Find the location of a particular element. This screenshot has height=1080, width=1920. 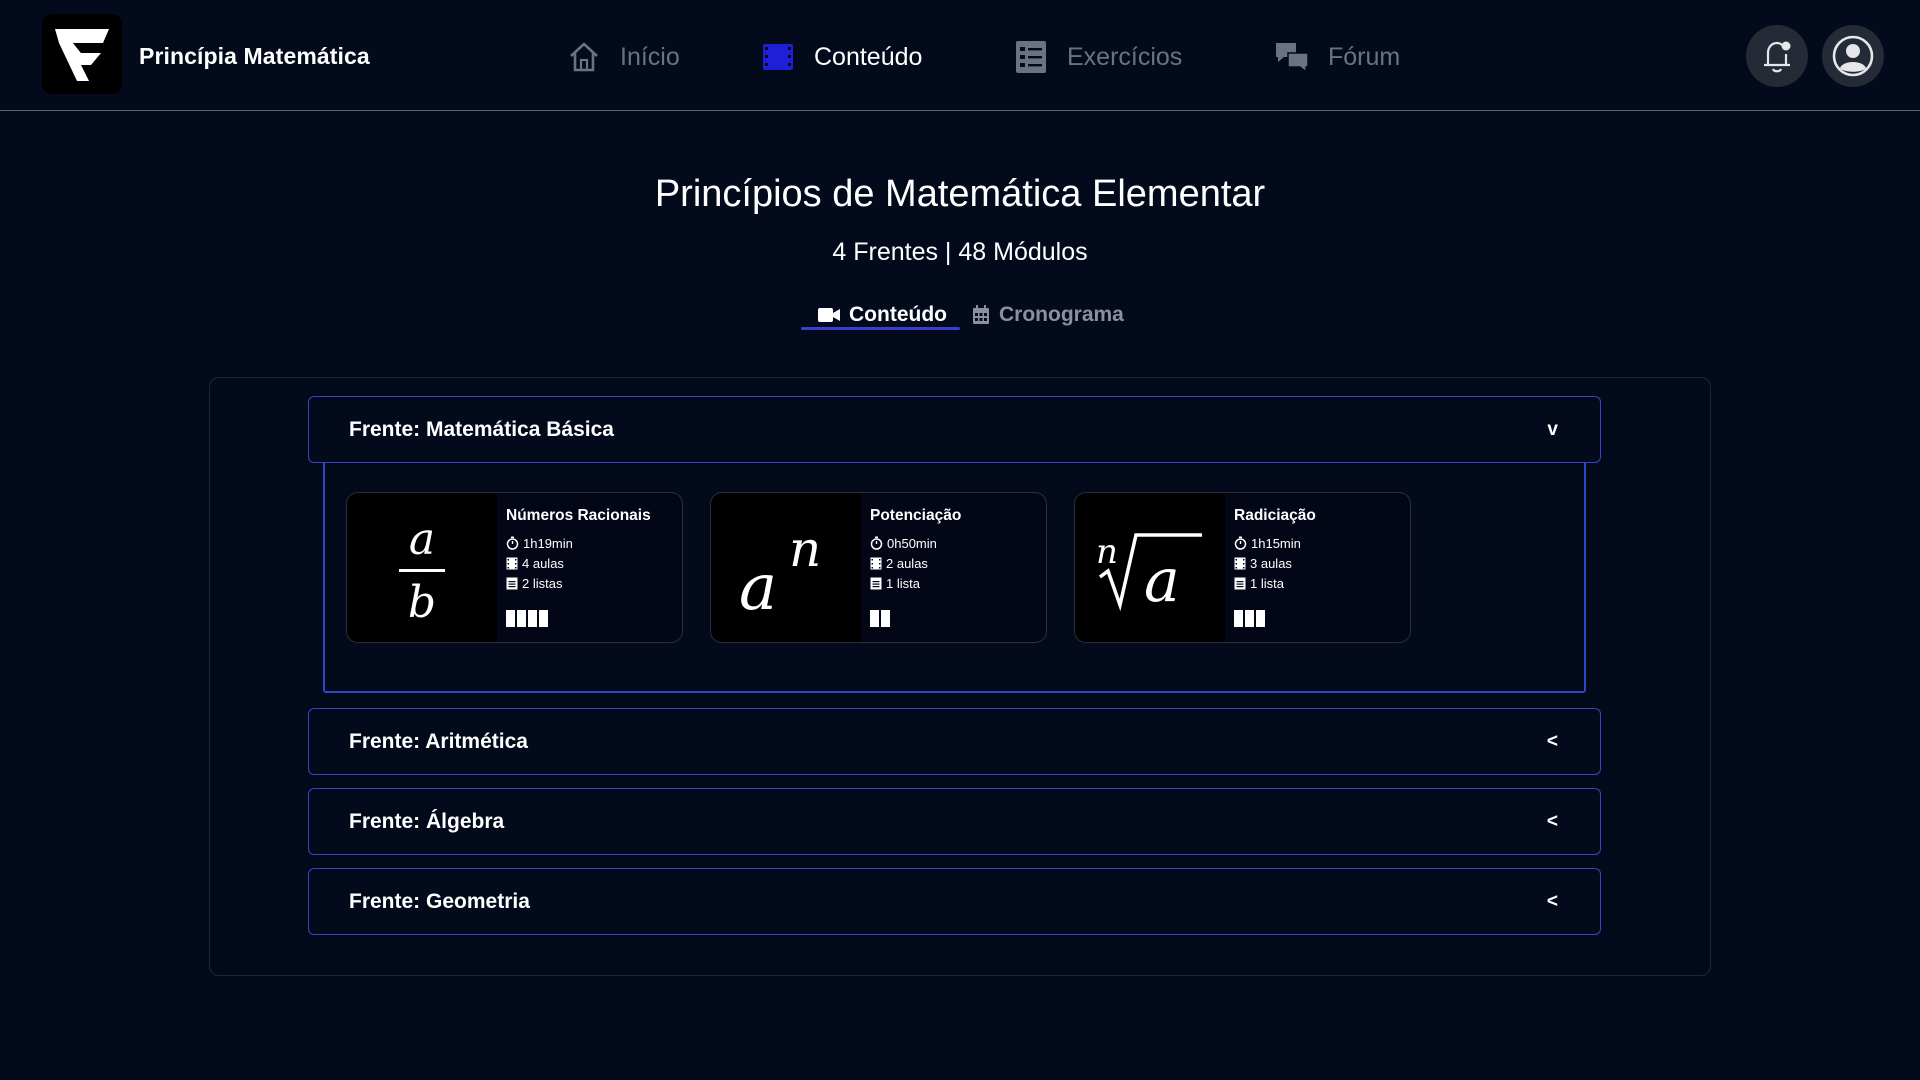

logo-mark-icon is located at coordinates (82, 55).